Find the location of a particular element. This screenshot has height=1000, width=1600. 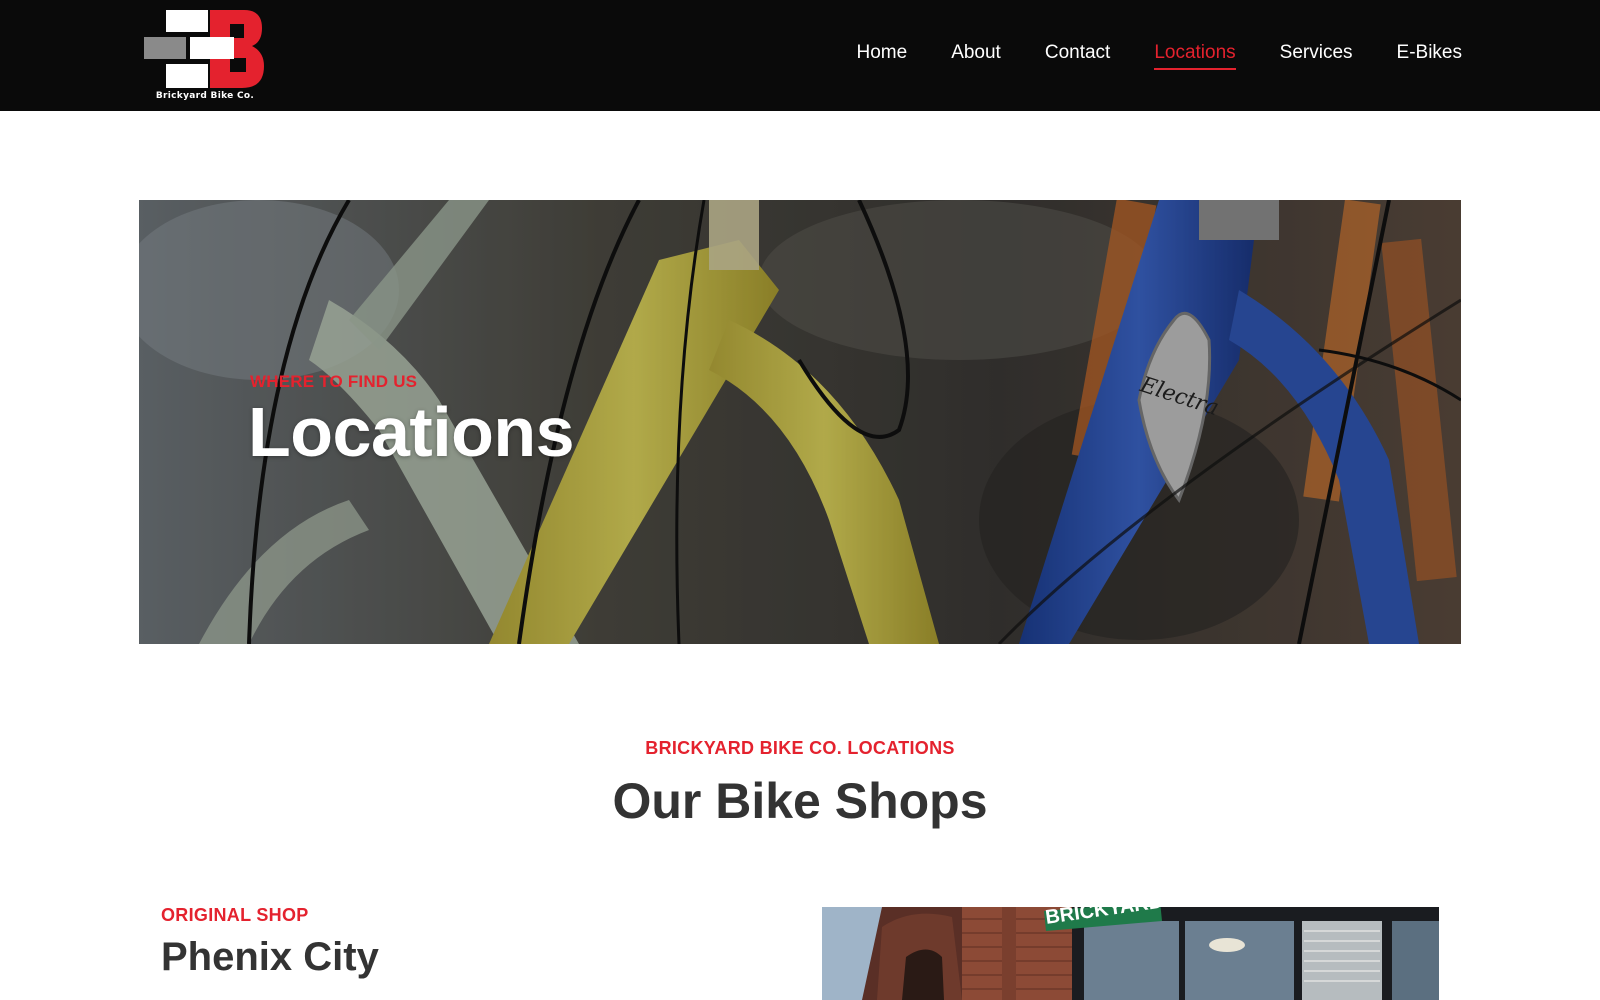

logo-text: Brickyard Bike Co. is located at coordinates (205, 96).